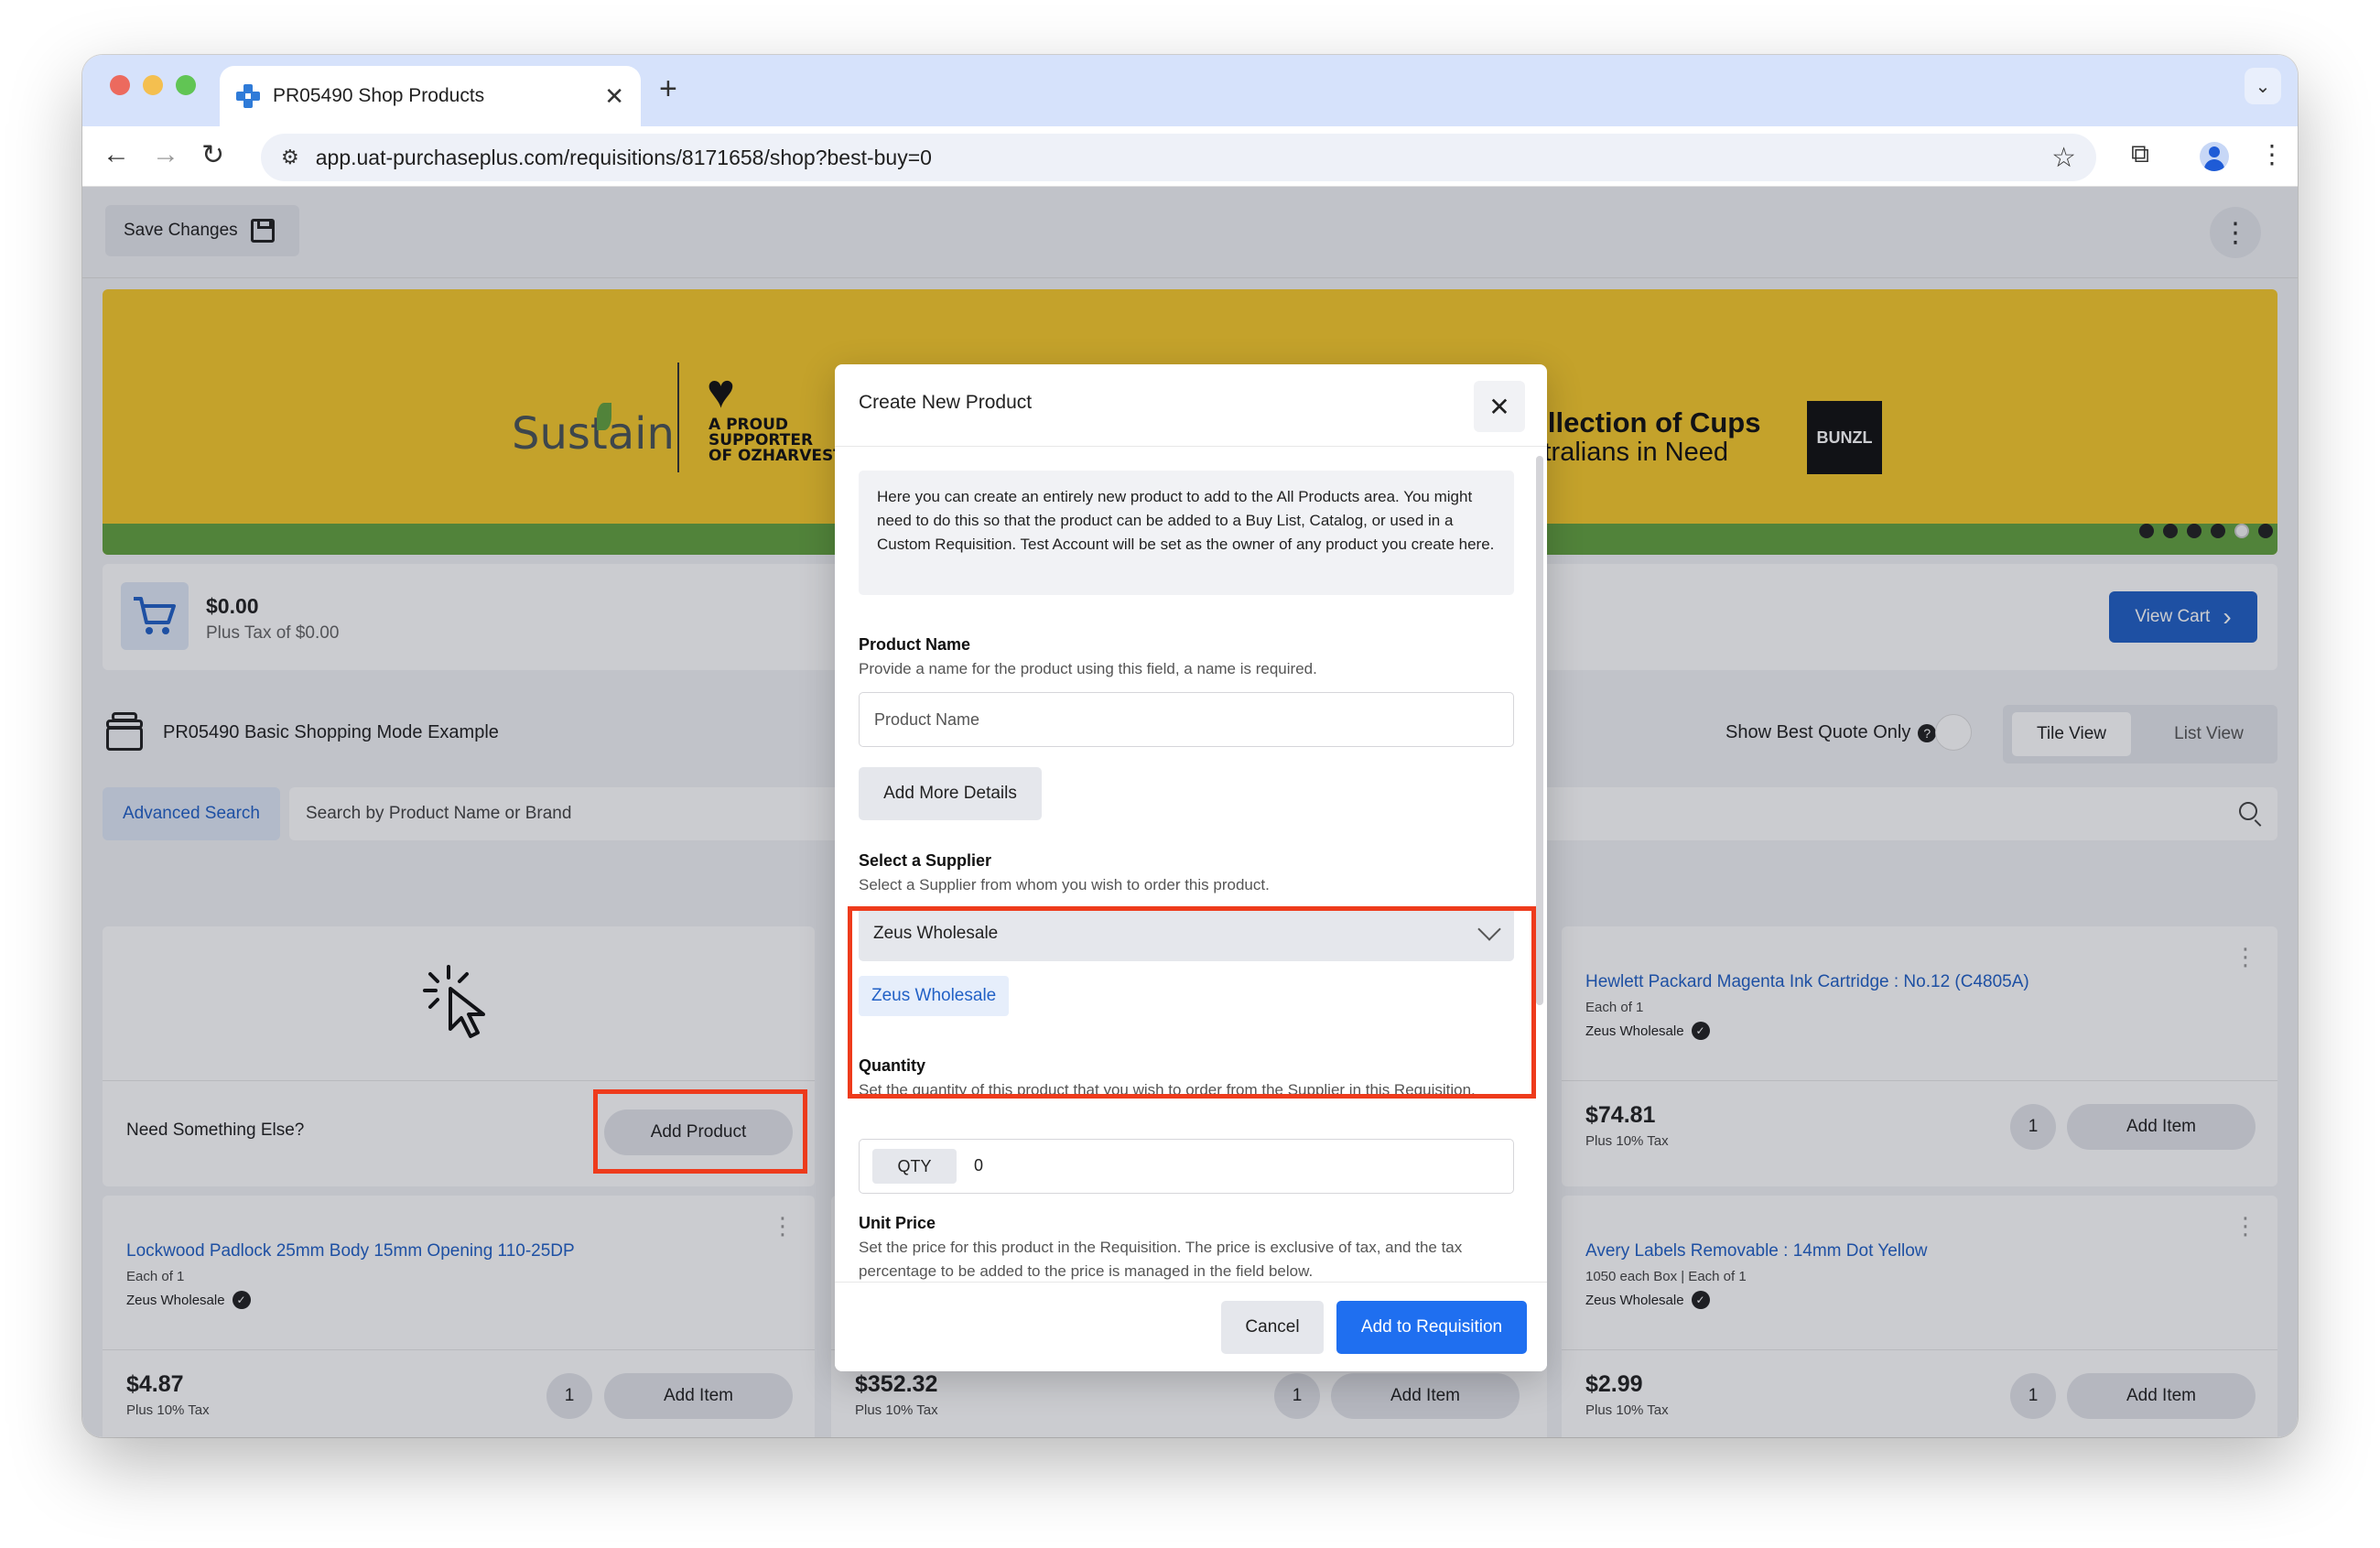 The height and width of the screenshot is (1548, 2380). What do you see at coordinates (946, 402) in the screenshot?
I see `modal-title: Create New Product` at bounding box center [946, 402].